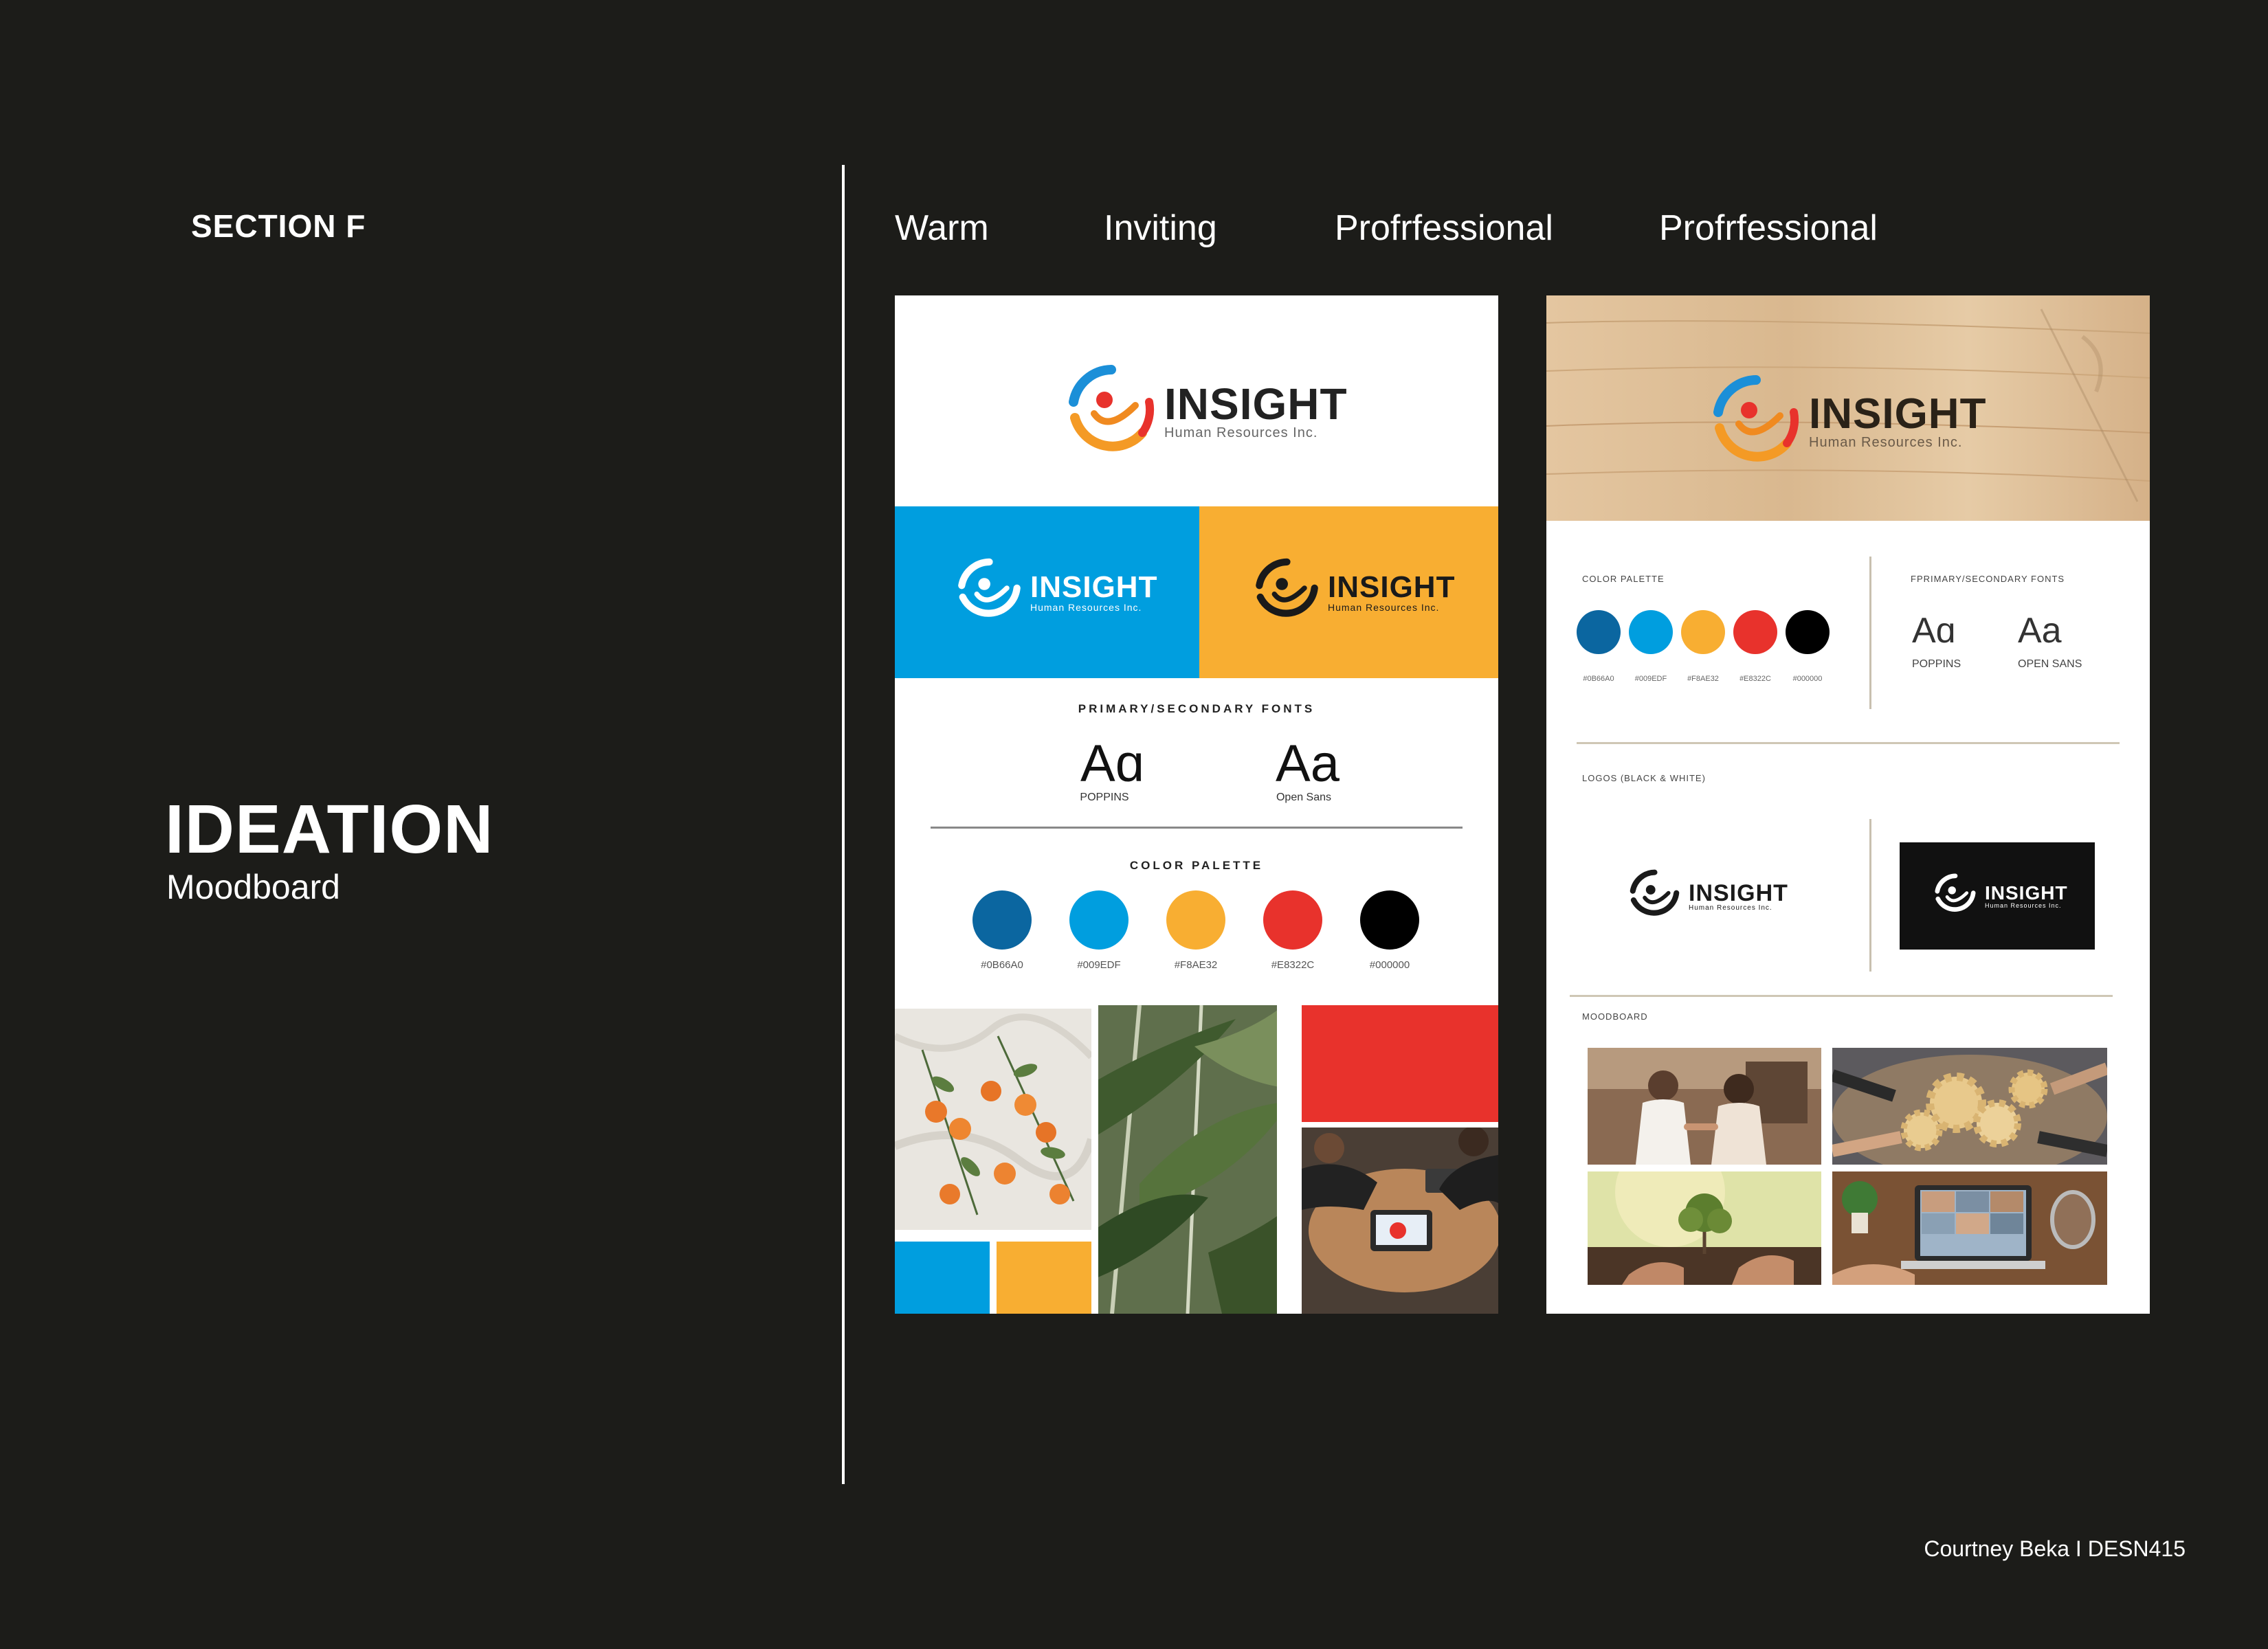 This screenshot has height=1649, width=2268. What do you see at coordinates (329, 829) in the screenshot?
I see `page-title: IDEATION` at bounding box center [329, 829].